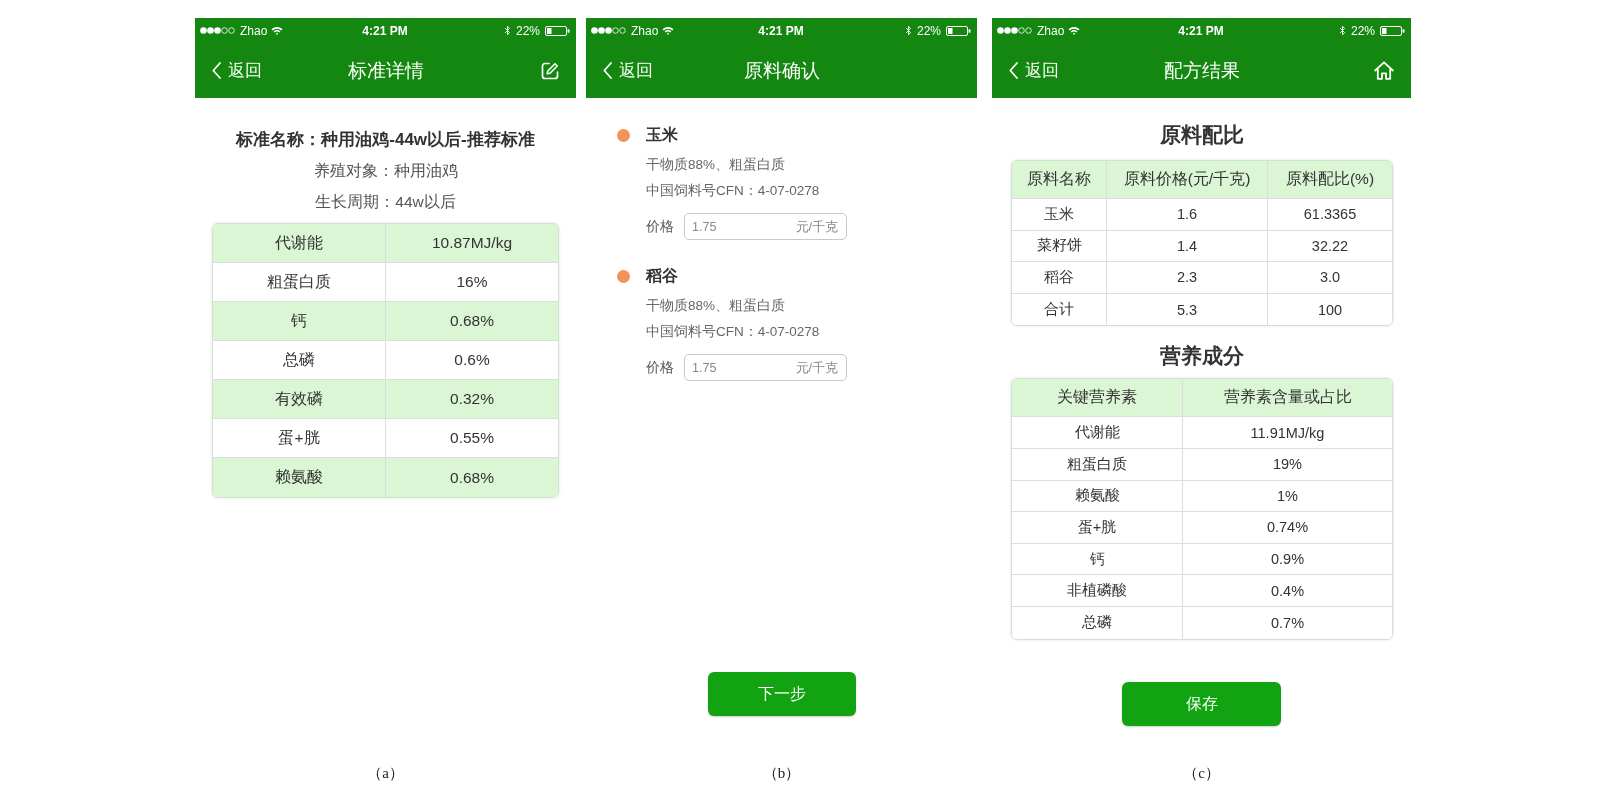  I want to click on figure-caption: （b）, so click(781, 773).